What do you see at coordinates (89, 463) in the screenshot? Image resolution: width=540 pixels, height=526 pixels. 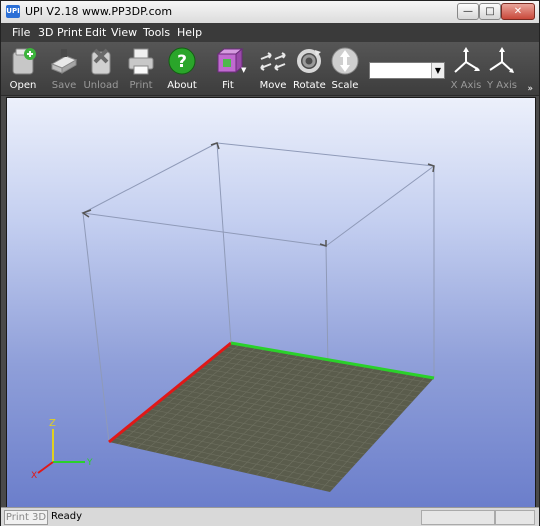 I see `axis-y-label: Y` at bounding box center [89, 463].